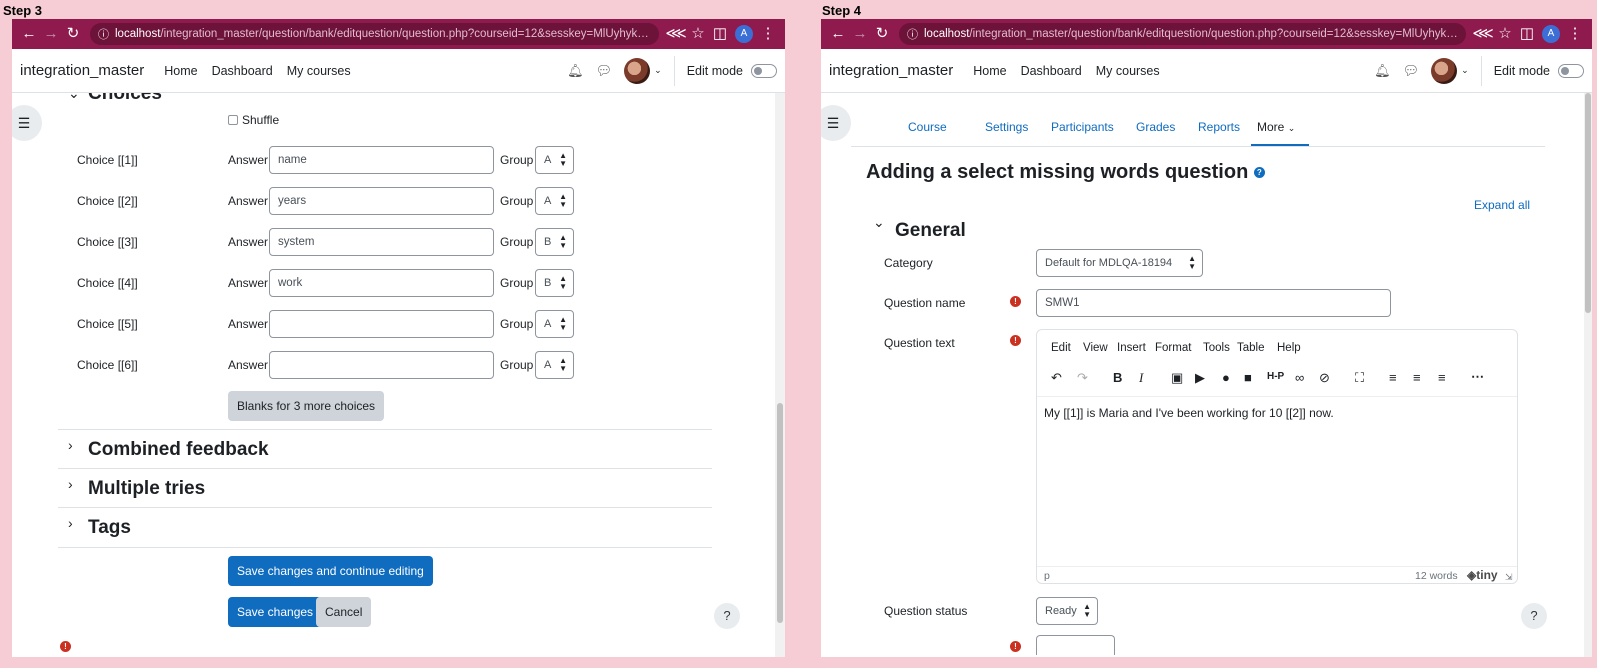 The width and height of the screenshot is (1597, 668). What do you see at coordinates (1061, 348) in the screenshot?
I see `editor-menu-edit: Edit` at bounding box center [1061, 348].